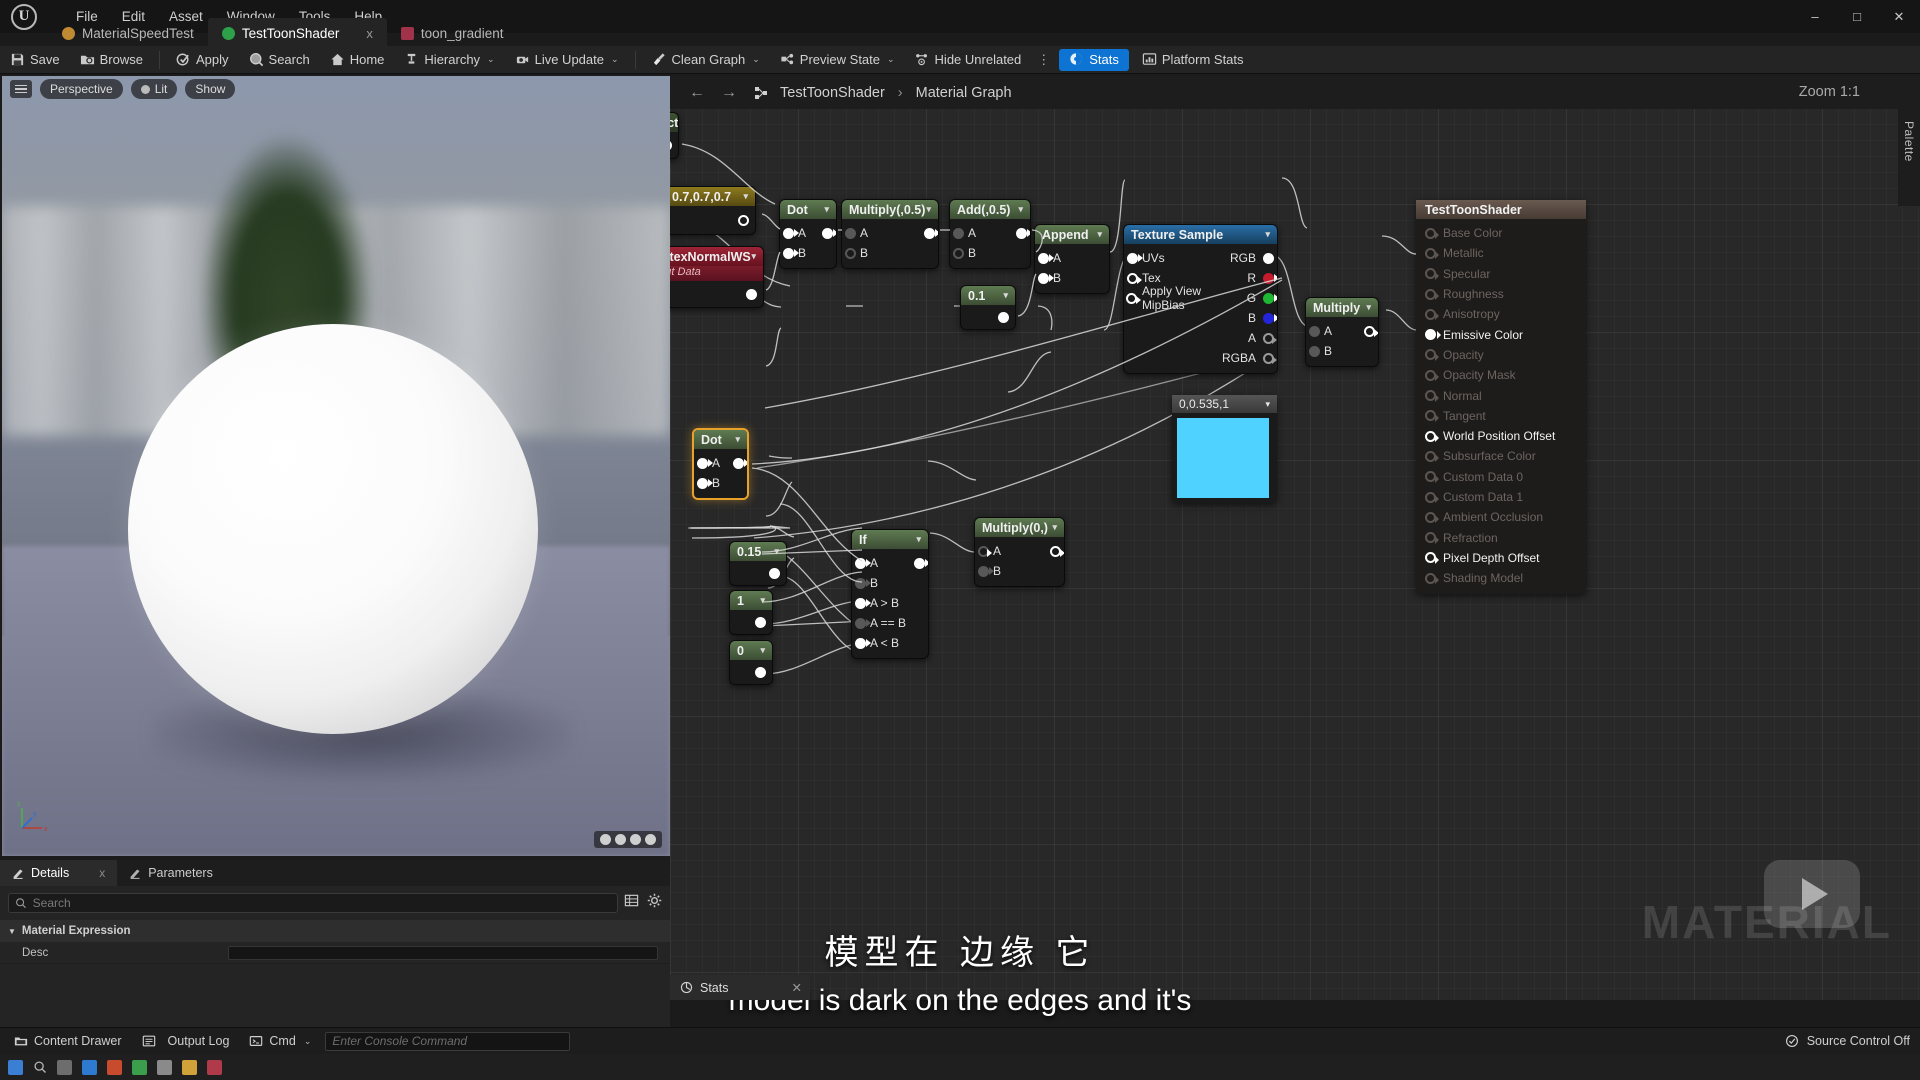 The image size is (1920, 1080). I want to click on output-row-refraction: Refraction, so click(1501, 537).